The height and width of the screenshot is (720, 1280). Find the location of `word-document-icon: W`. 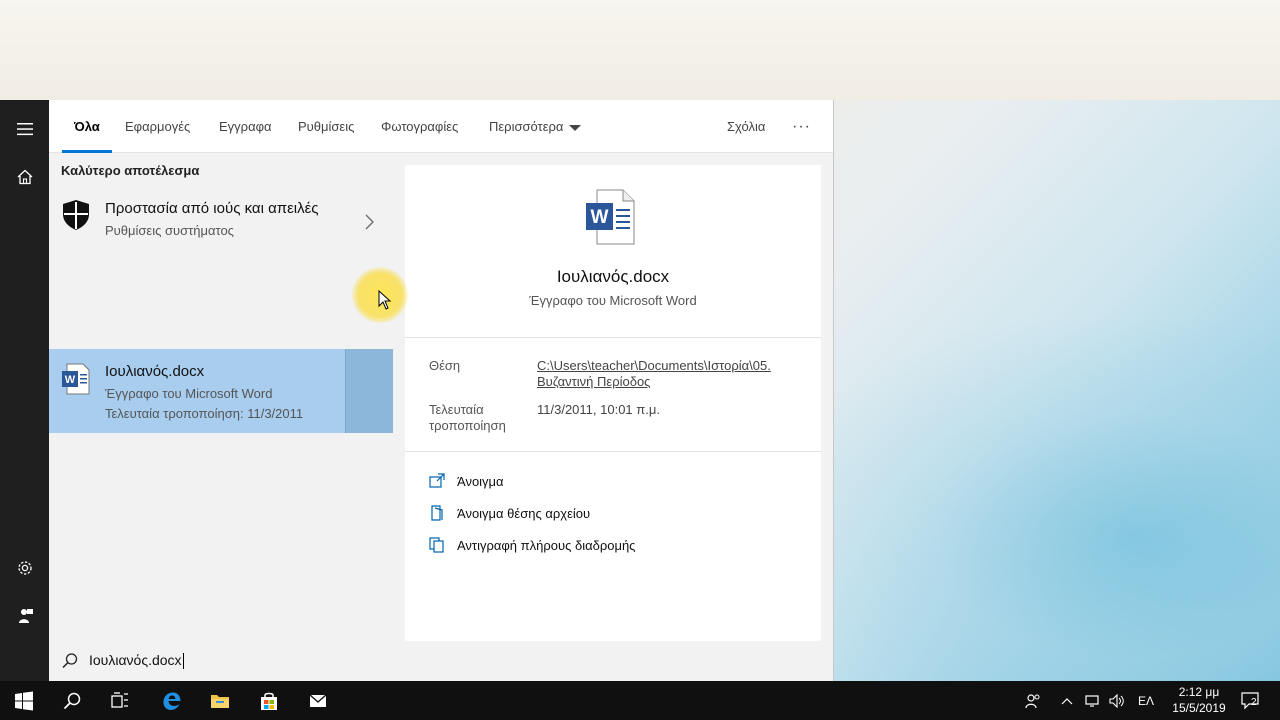

word-document-icon: W is located at coordinates (76, 381).